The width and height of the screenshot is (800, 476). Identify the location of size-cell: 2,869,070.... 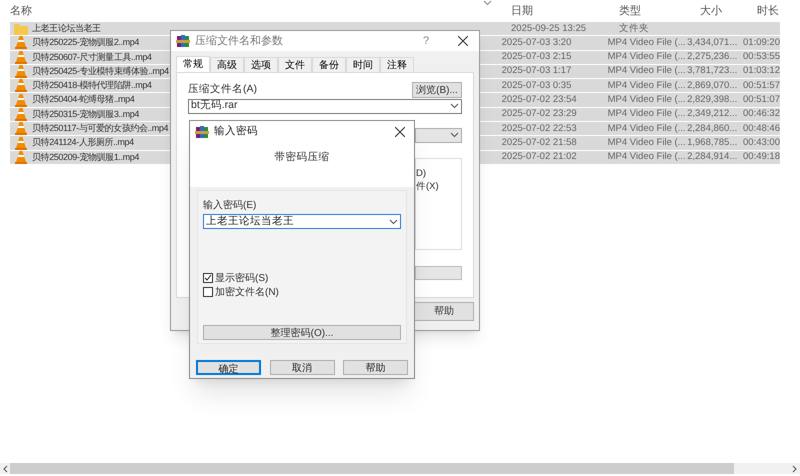
(712, 85).